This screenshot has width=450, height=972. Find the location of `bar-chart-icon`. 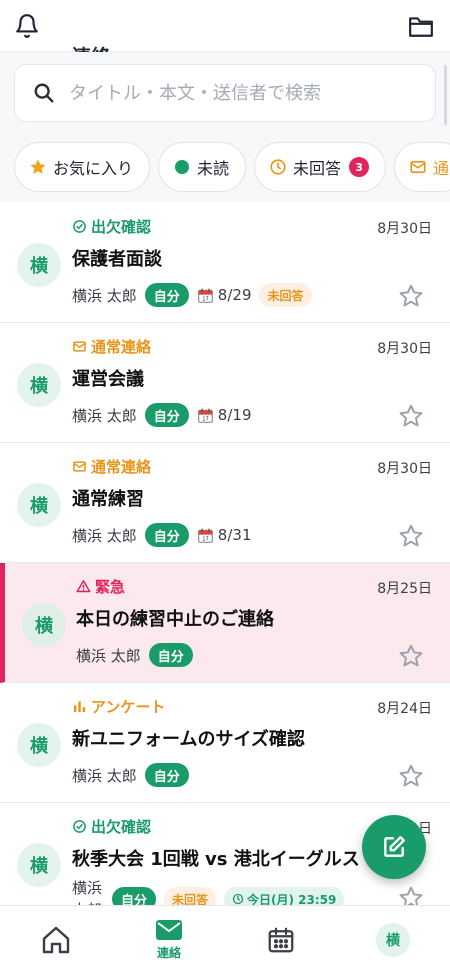

bar-chart-icon is located at coordinates (79, 707).